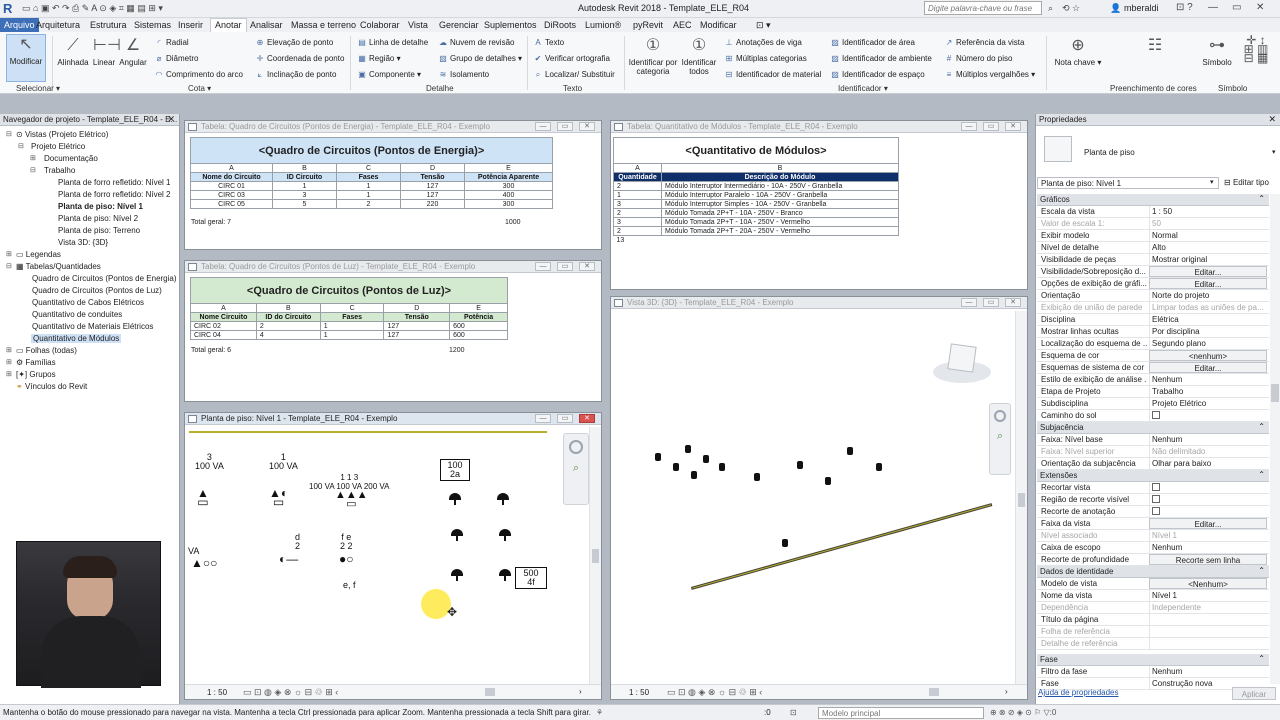 Image resolution: width=1280 pixels, height=720 pixels. I want to click on property-group-subjacencia: Subjacência ⌃, so click(1153, 428).